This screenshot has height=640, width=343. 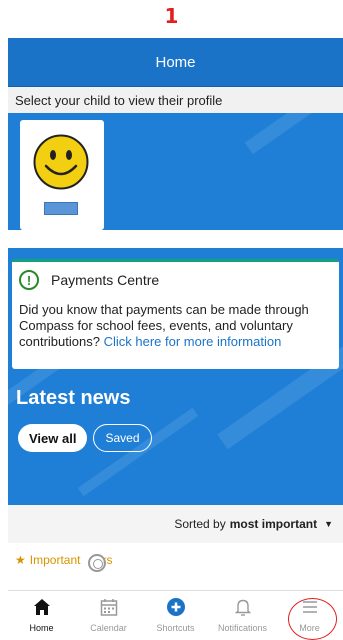 I want to click on news-list: ★ Important rs, so click(x=175, y=568).